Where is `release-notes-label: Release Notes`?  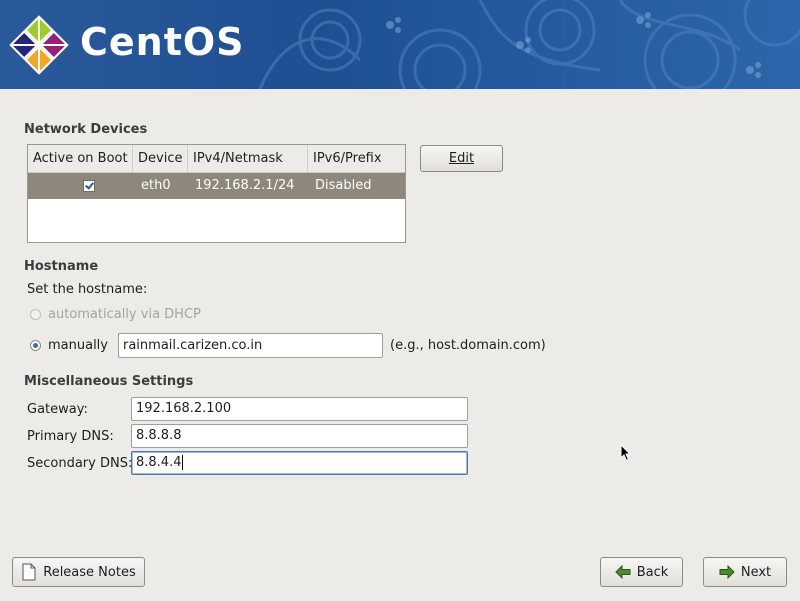 release-notes-label: Release Notes is located at coordinates (89, 572).